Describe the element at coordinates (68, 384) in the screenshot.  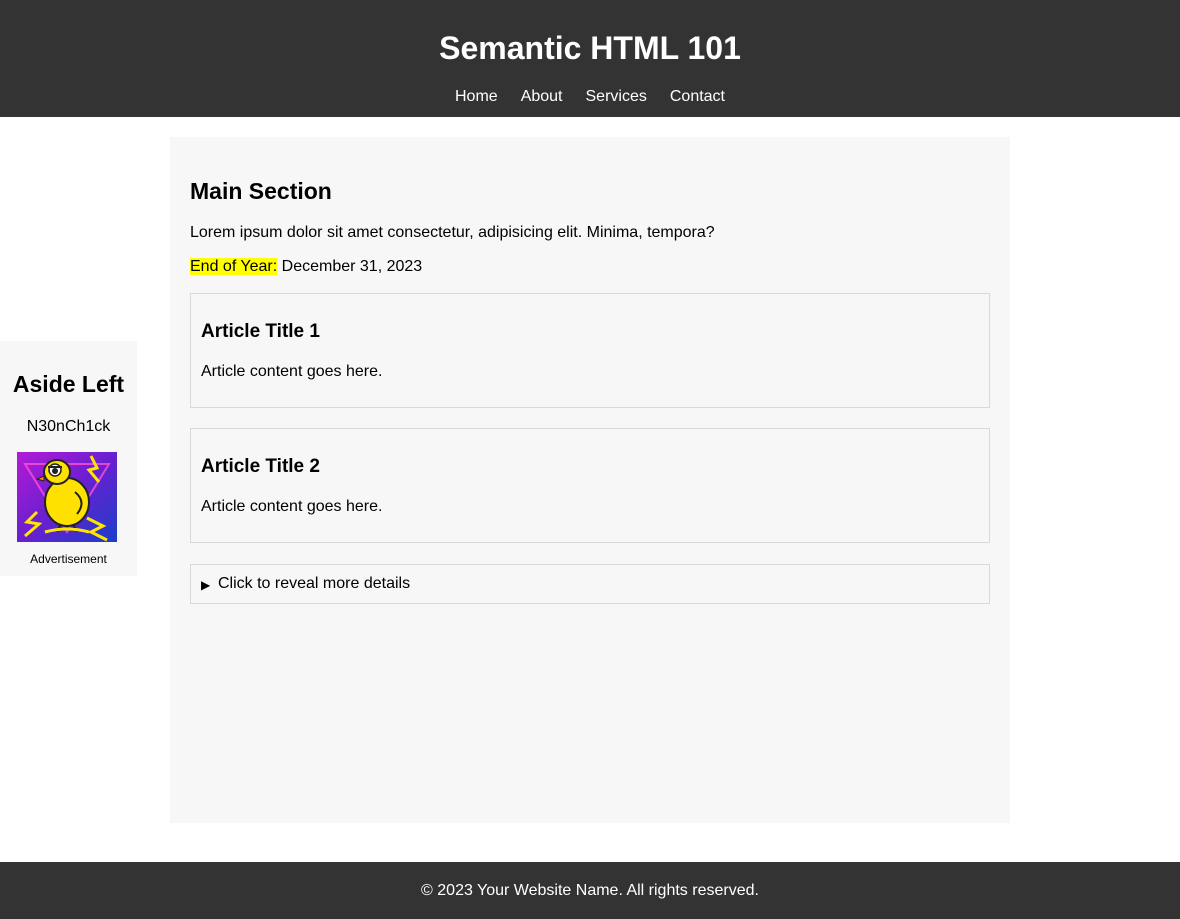
I see `aside-title: Aside Left` at that location.